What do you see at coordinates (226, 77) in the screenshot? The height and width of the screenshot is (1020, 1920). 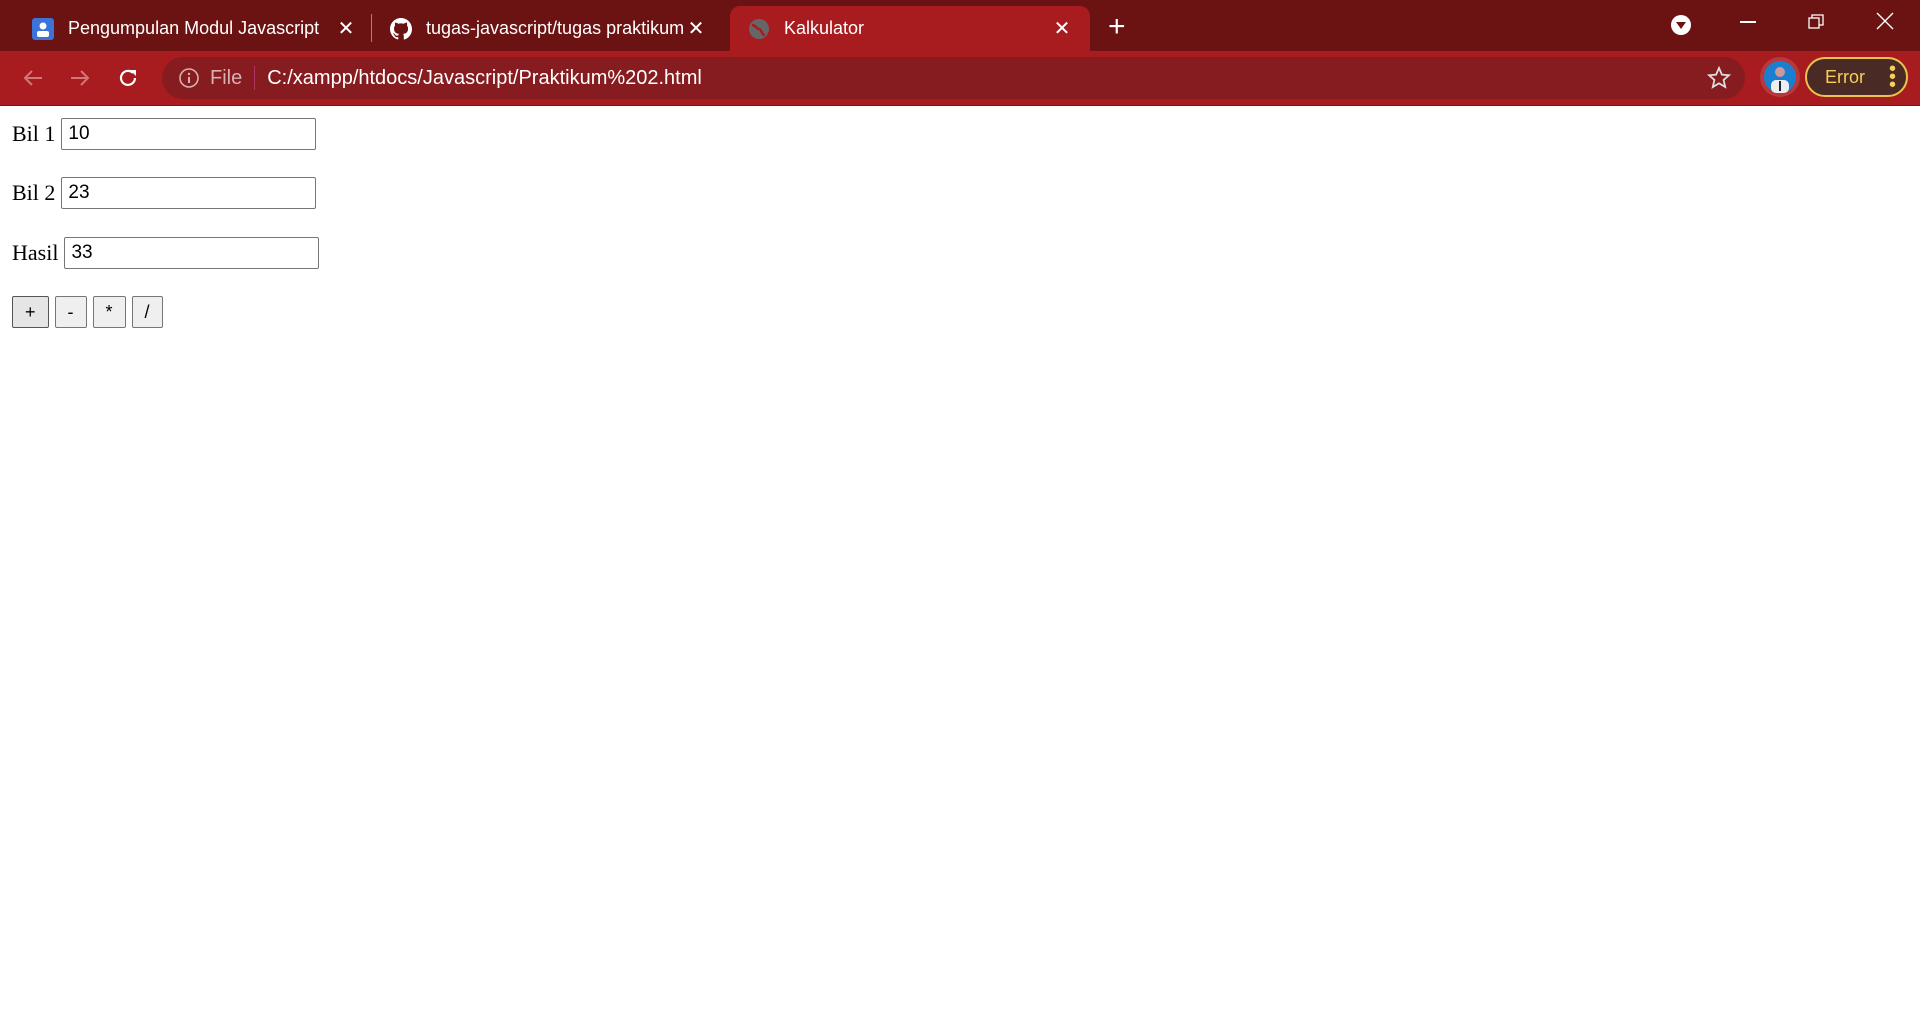 I see `scheme-label: File` at bounding box center [226, 77].